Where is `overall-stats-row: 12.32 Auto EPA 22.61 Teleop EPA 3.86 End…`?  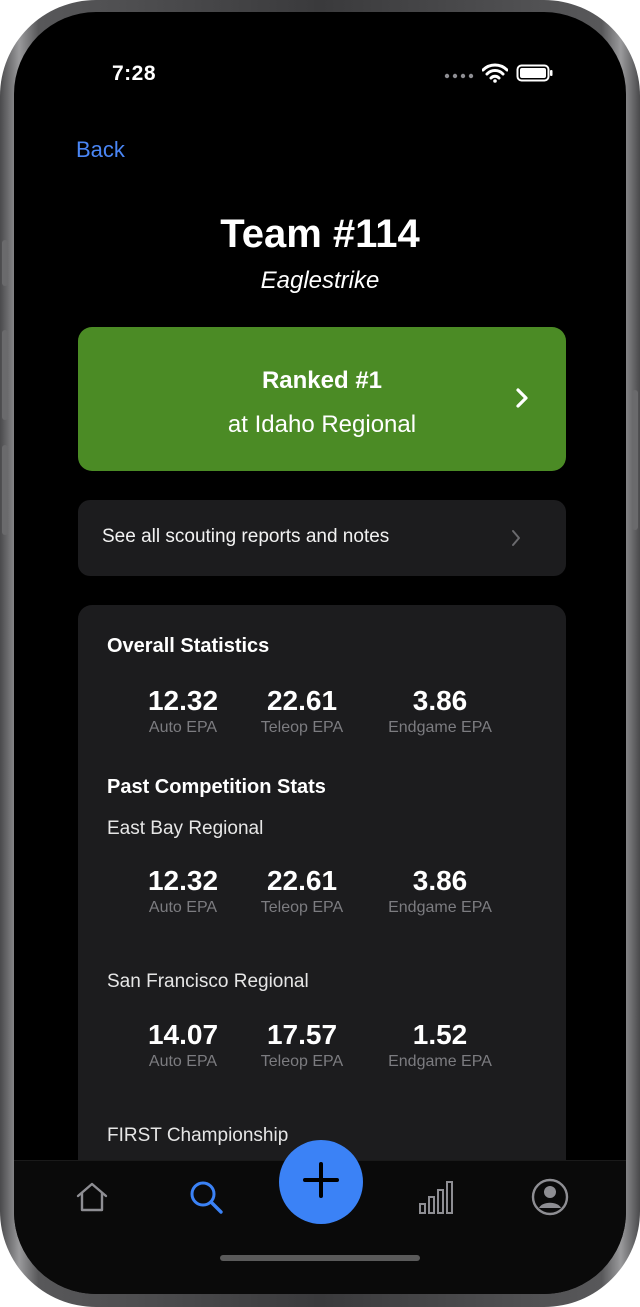
overall-stats-row: 12.32 Auto EPA 22.61 Teleop EPA 3.86 End… is located at coordinates (322, 715).